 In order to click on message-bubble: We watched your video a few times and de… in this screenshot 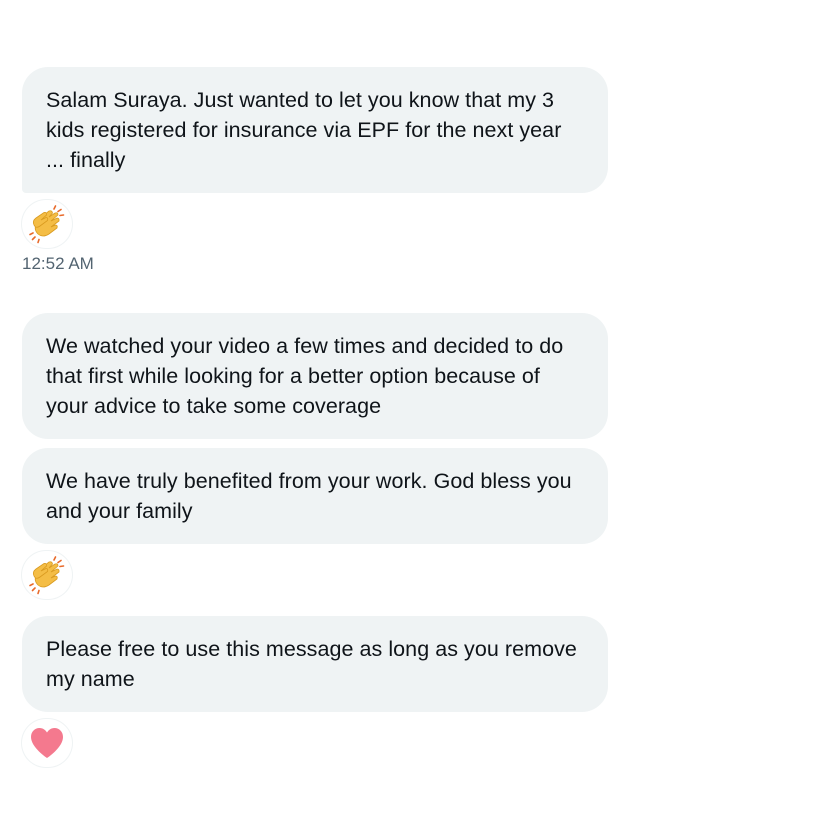, I will do `click(315, 376)`.